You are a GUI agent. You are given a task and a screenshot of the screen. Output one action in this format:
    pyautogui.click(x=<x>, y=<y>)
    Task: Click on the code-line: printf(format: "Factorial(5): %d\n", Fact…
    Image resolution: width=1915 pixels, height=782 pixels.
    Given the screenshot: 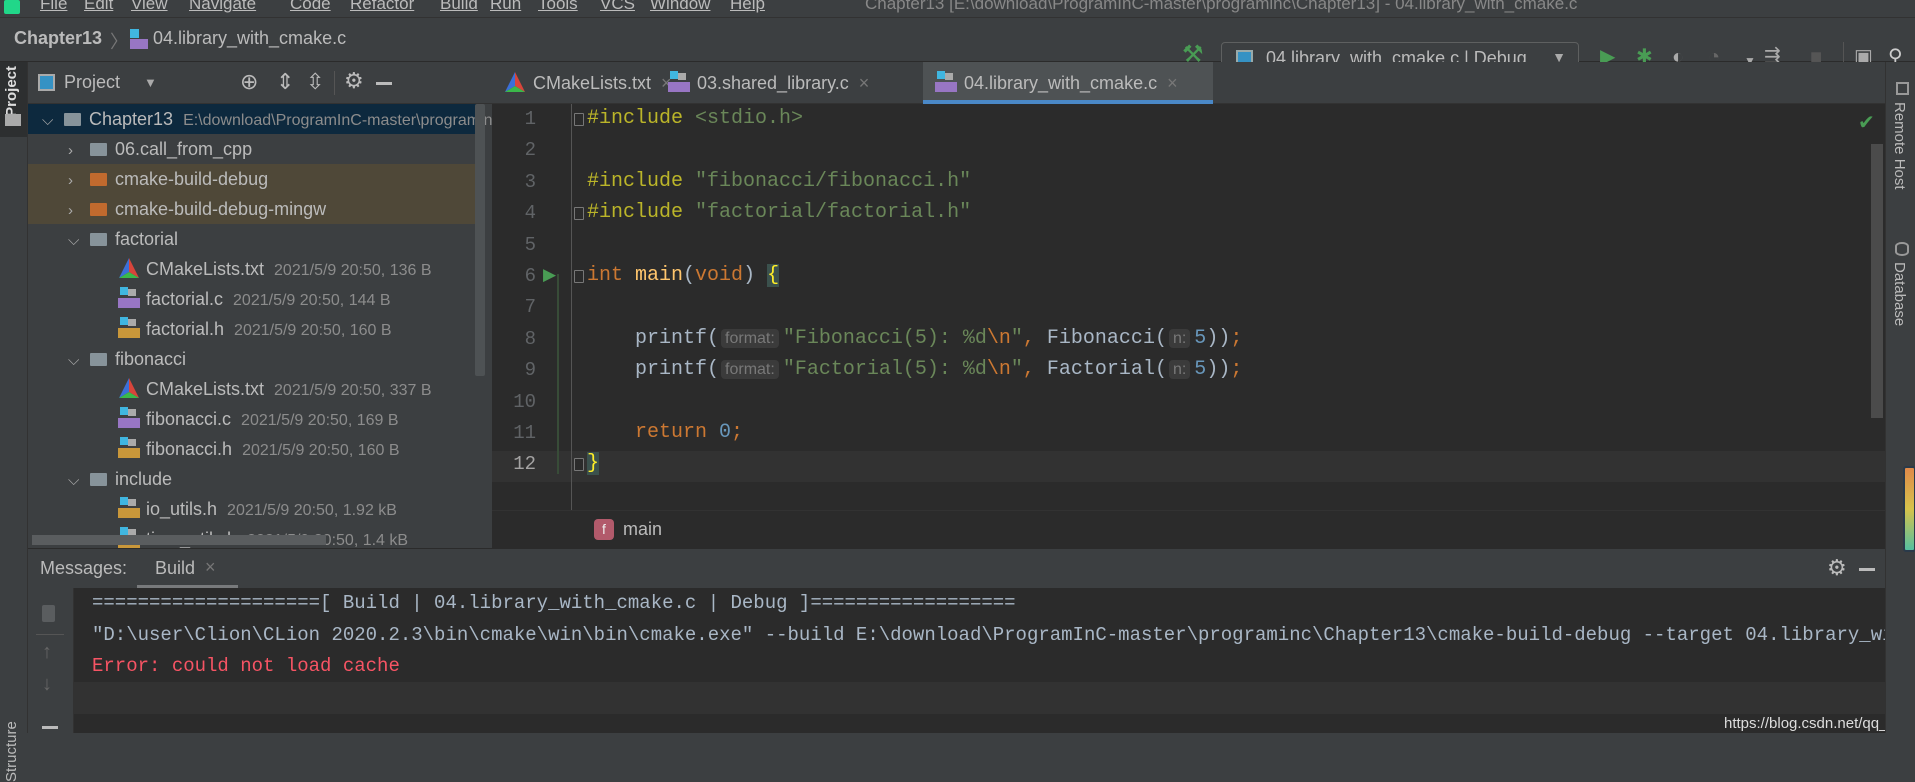 What is the action you would take?
    pyautogui.click(x=914, y=369)
    